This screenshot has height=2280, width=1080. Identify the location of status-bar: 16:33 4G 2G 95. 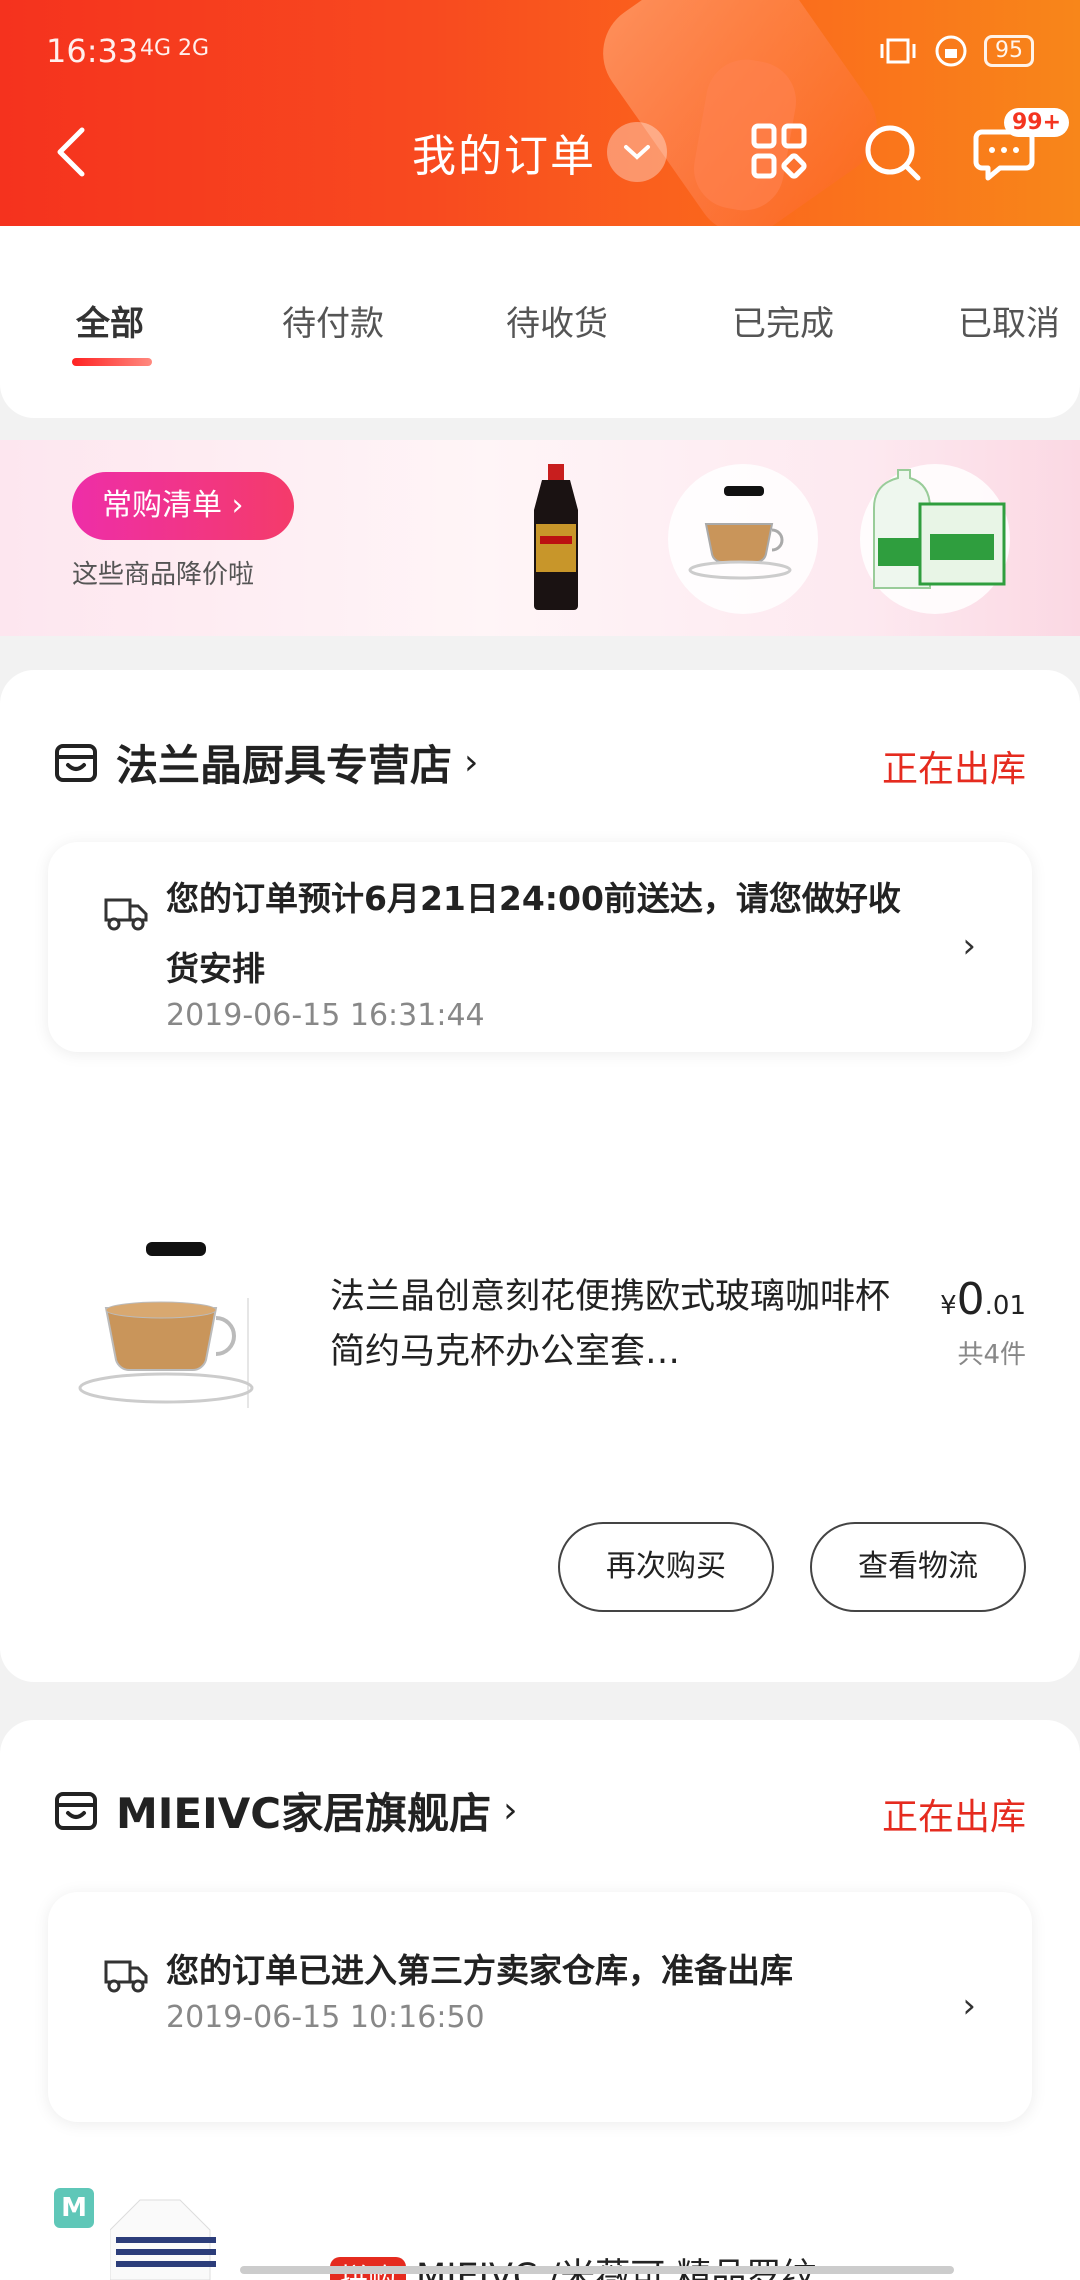
(540, 55).